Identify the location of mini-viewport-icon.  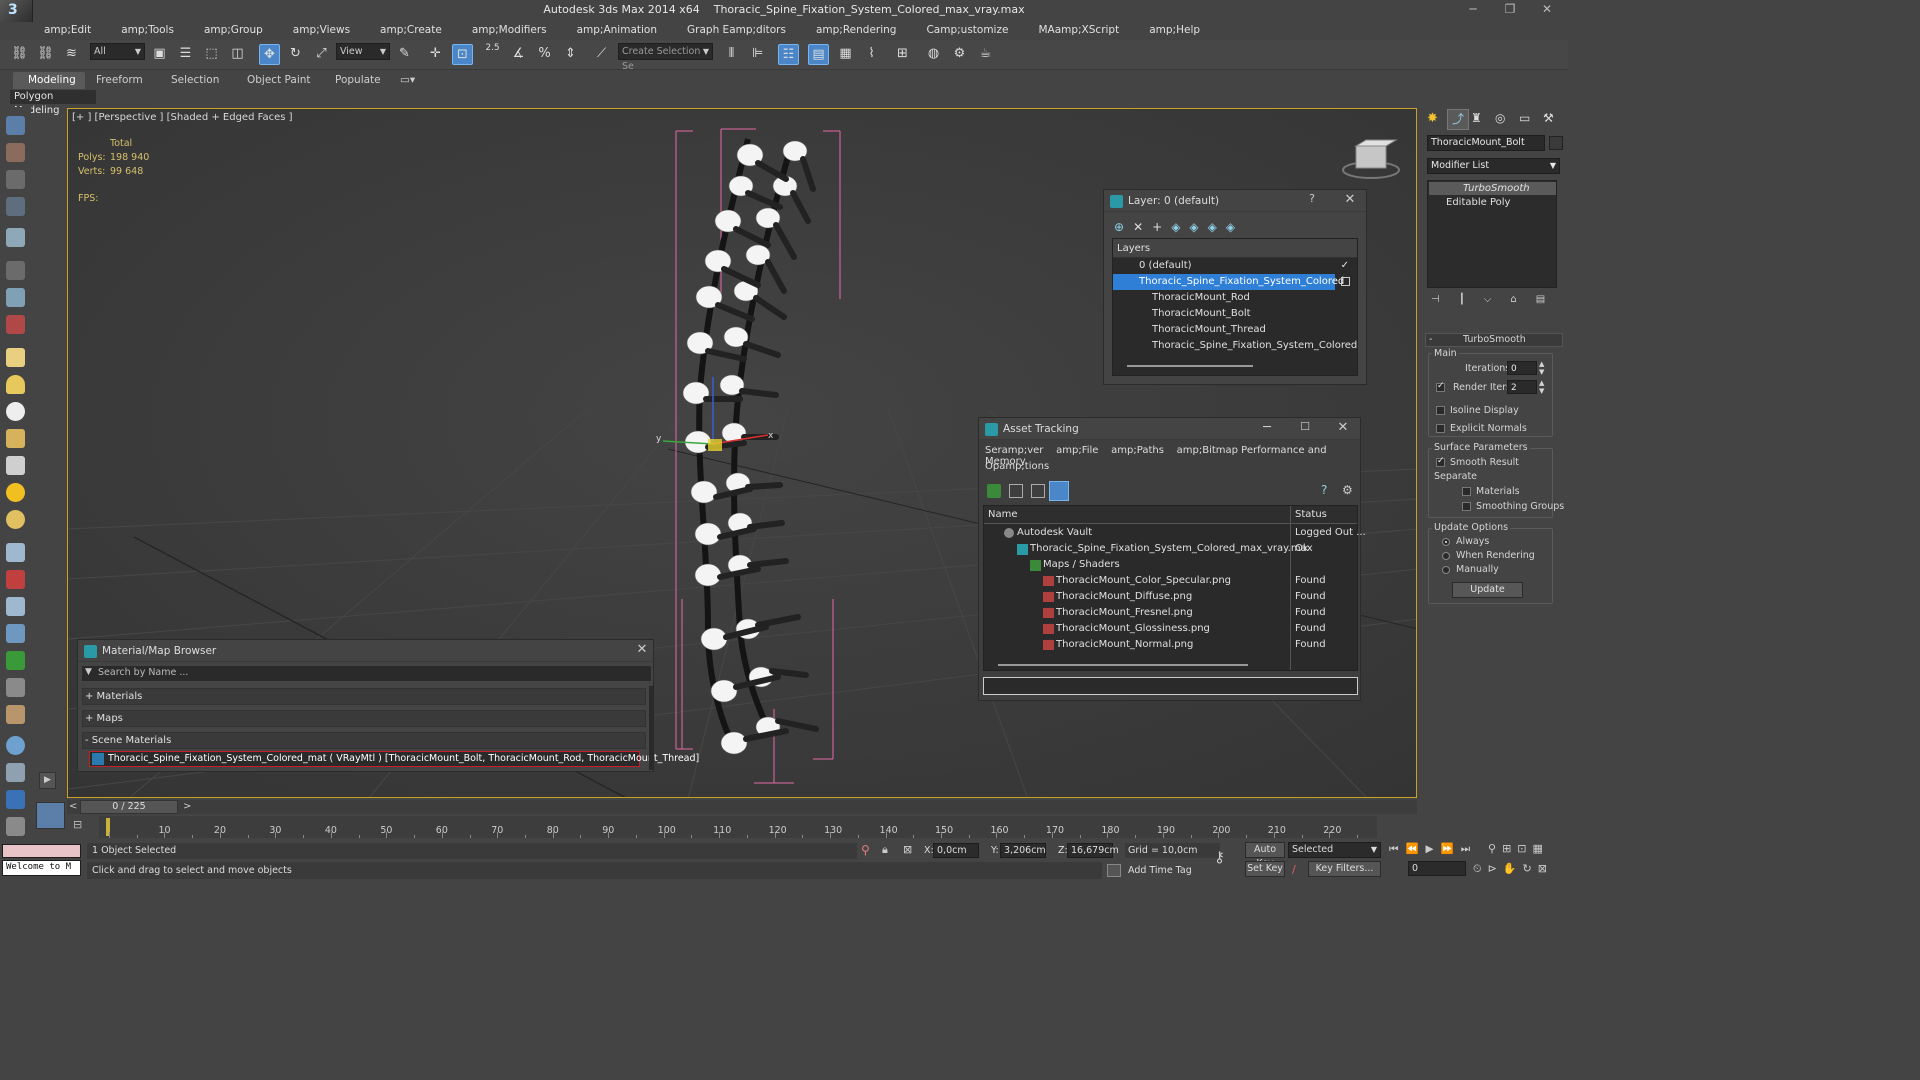
(50, 815).